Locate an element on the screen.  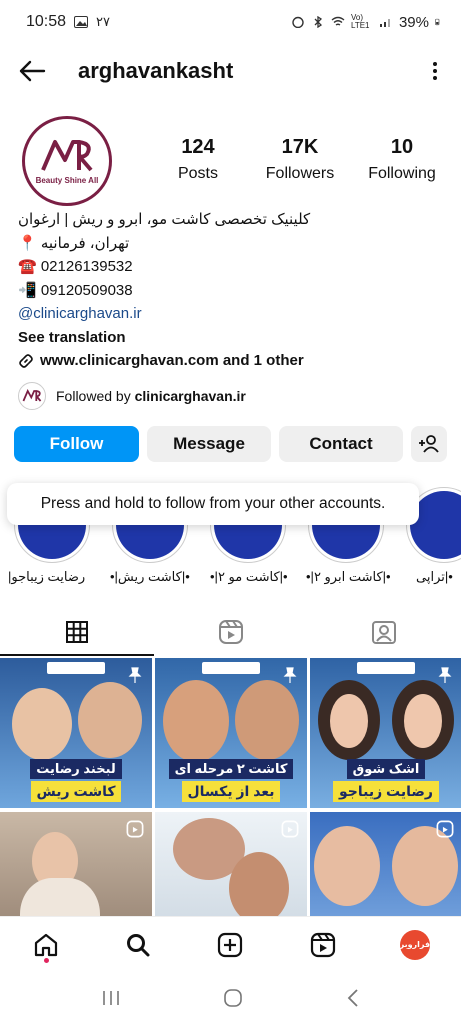
tagged-person-icon is located at coordinates (384, 632).